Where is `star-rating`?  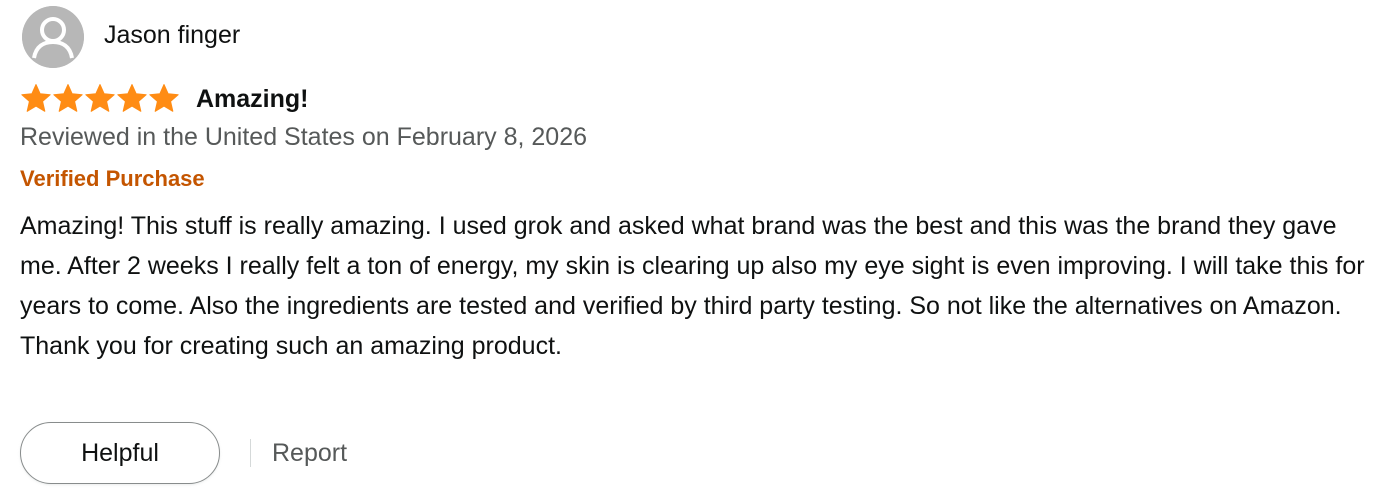
star-rating is located at coordinates (100, 99).